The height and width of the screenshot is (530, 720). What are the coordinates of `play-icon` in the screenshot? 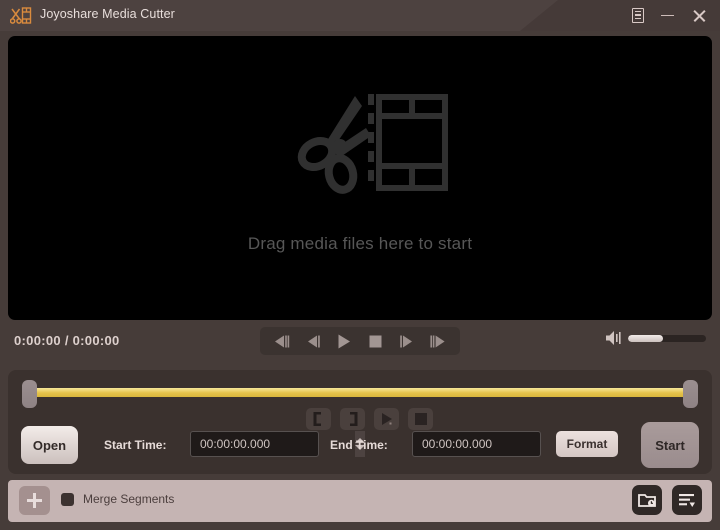 It's located at (344, 341).